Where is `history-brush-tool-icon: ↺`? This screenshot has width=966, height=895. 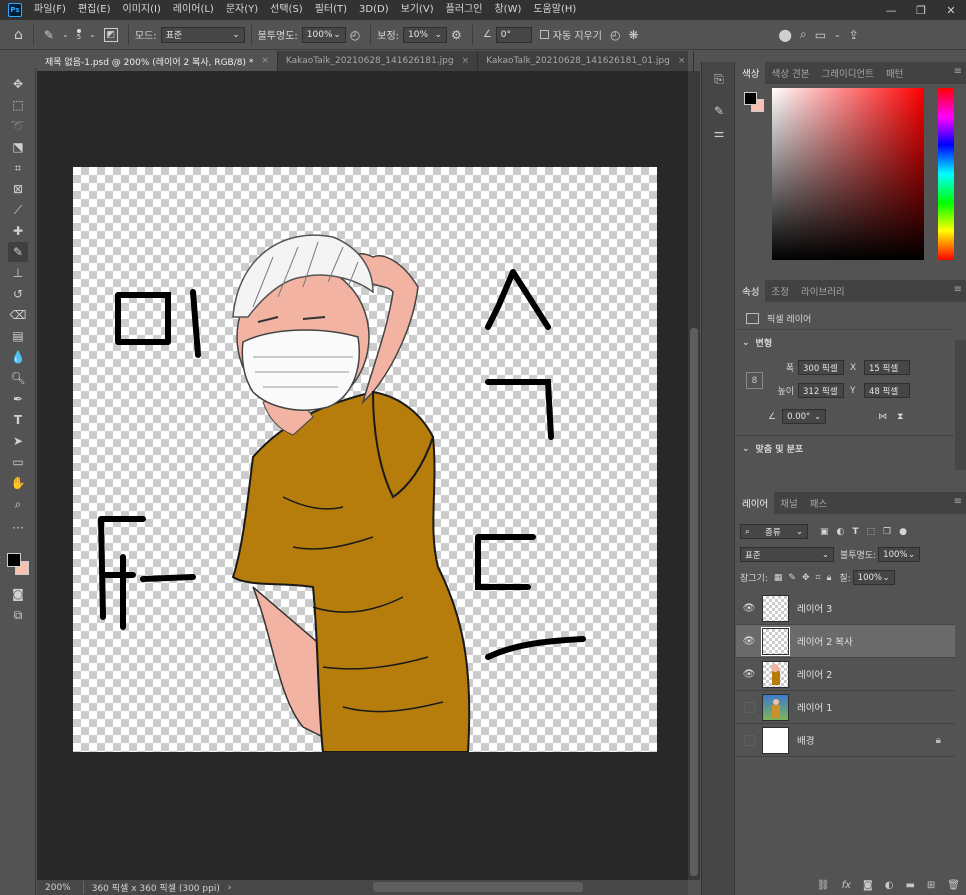
history-brush-tool-icon: ↺ is located at coordinates (18, 294).